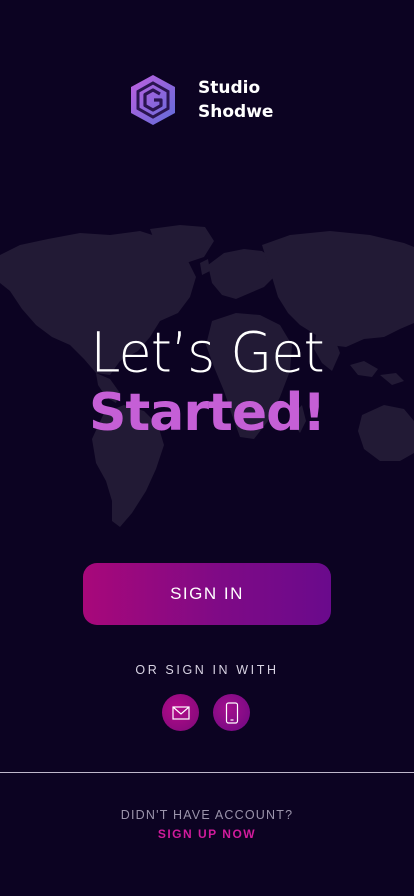 Image resolution: width=414 pixels, height=896 pixels. I want to click on brand-name-line2: Shodwe, so click(236, 112).